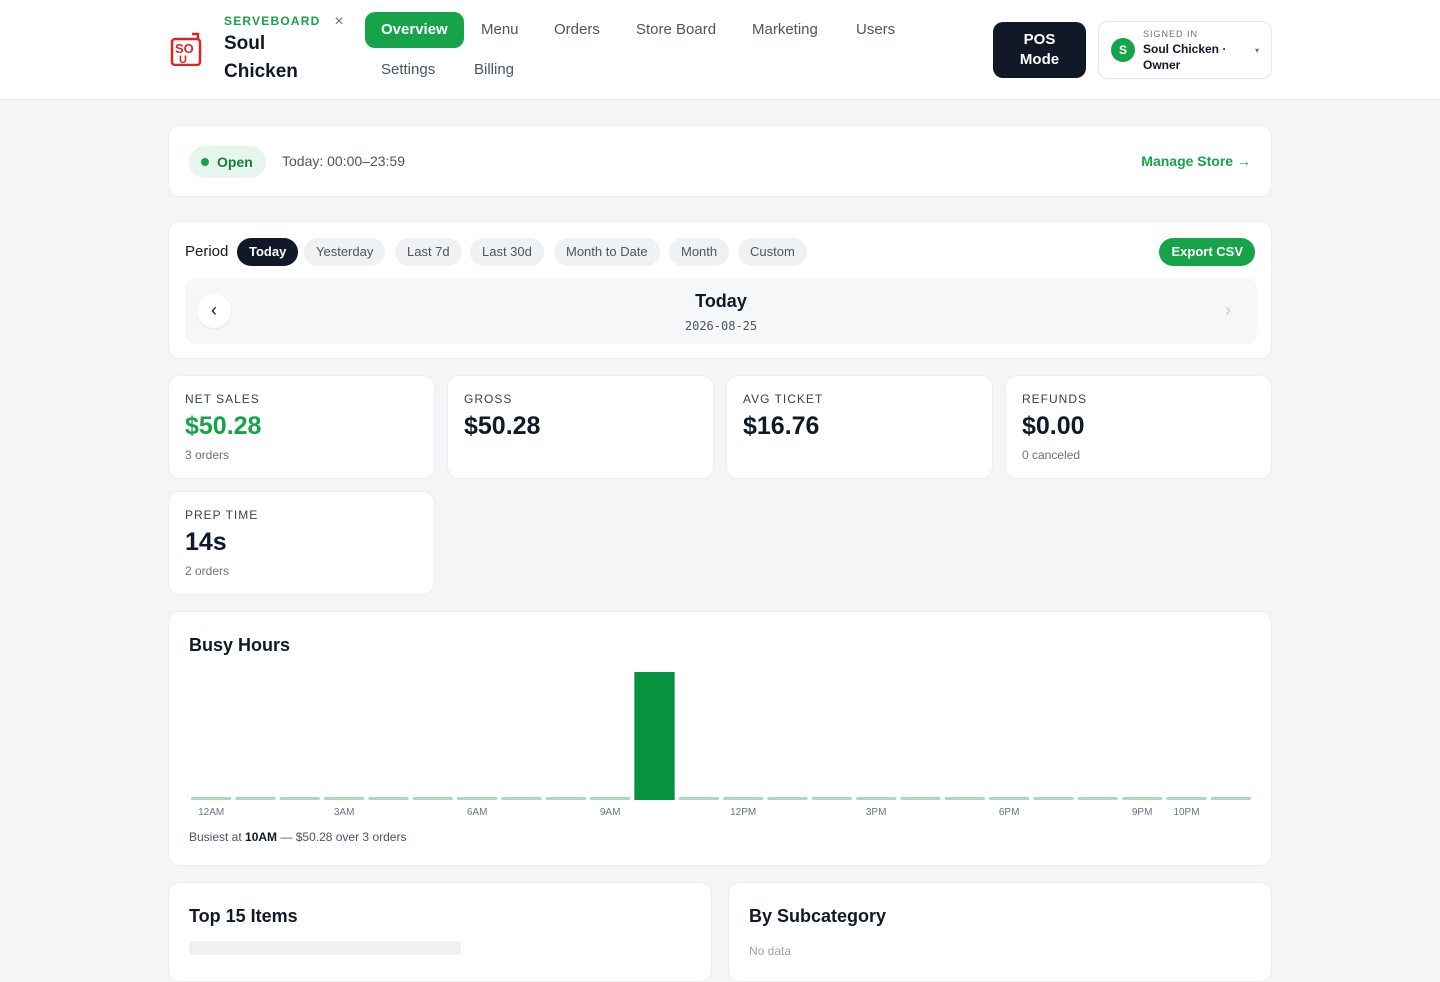 This screenshot has height=982, width=1440. Describe the element at coordinates (859, 427) in the screenshot. I see `metric-avg-ticket: AVG TICKET $16.76` at that location.